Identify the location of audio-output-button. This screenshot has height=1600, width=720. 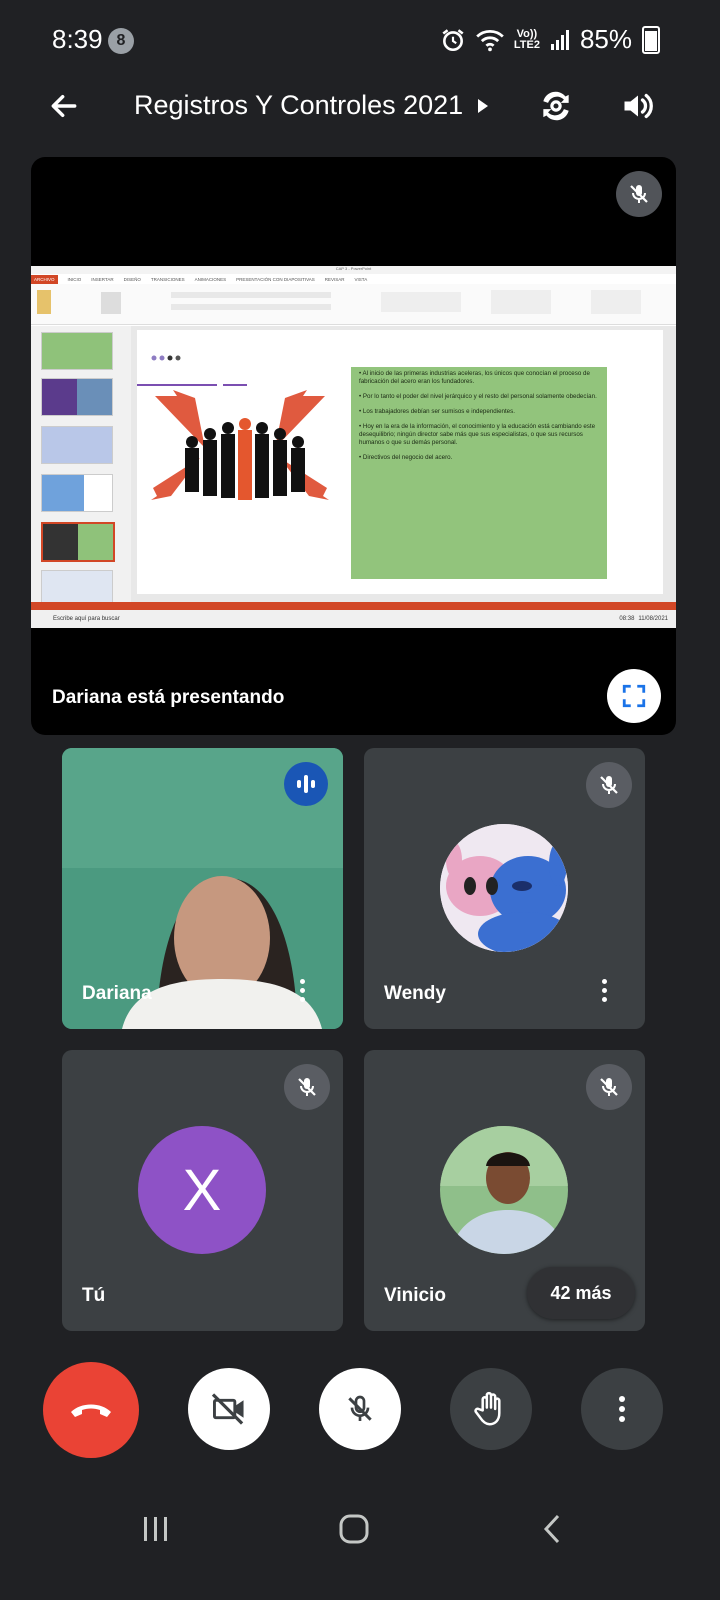
(638, 106).